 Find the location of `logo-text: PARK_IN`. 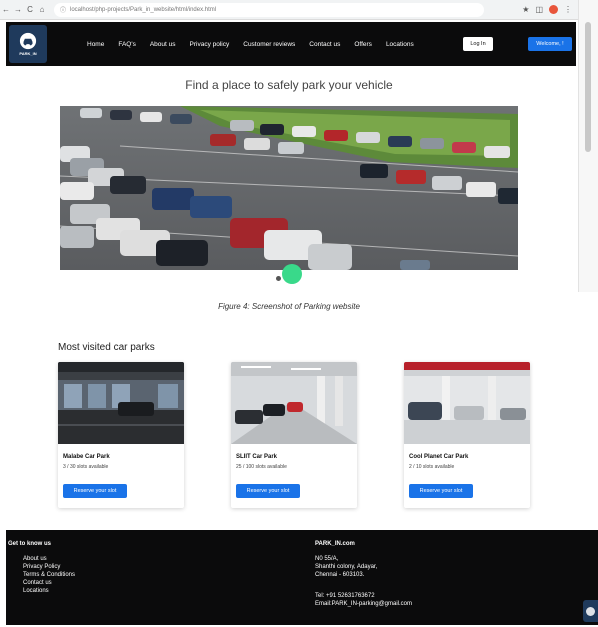

logo-text: PARK_IN is located at coordinates (28, 53).